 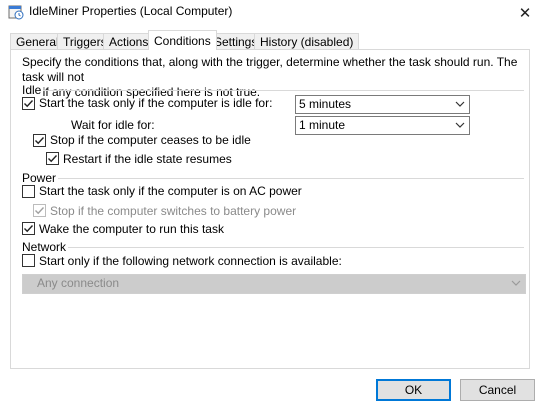 What do you see at coordinates (28, 191) in the screenshot?
I see `ac-power-checkbox` at bounding box center [28, 191].